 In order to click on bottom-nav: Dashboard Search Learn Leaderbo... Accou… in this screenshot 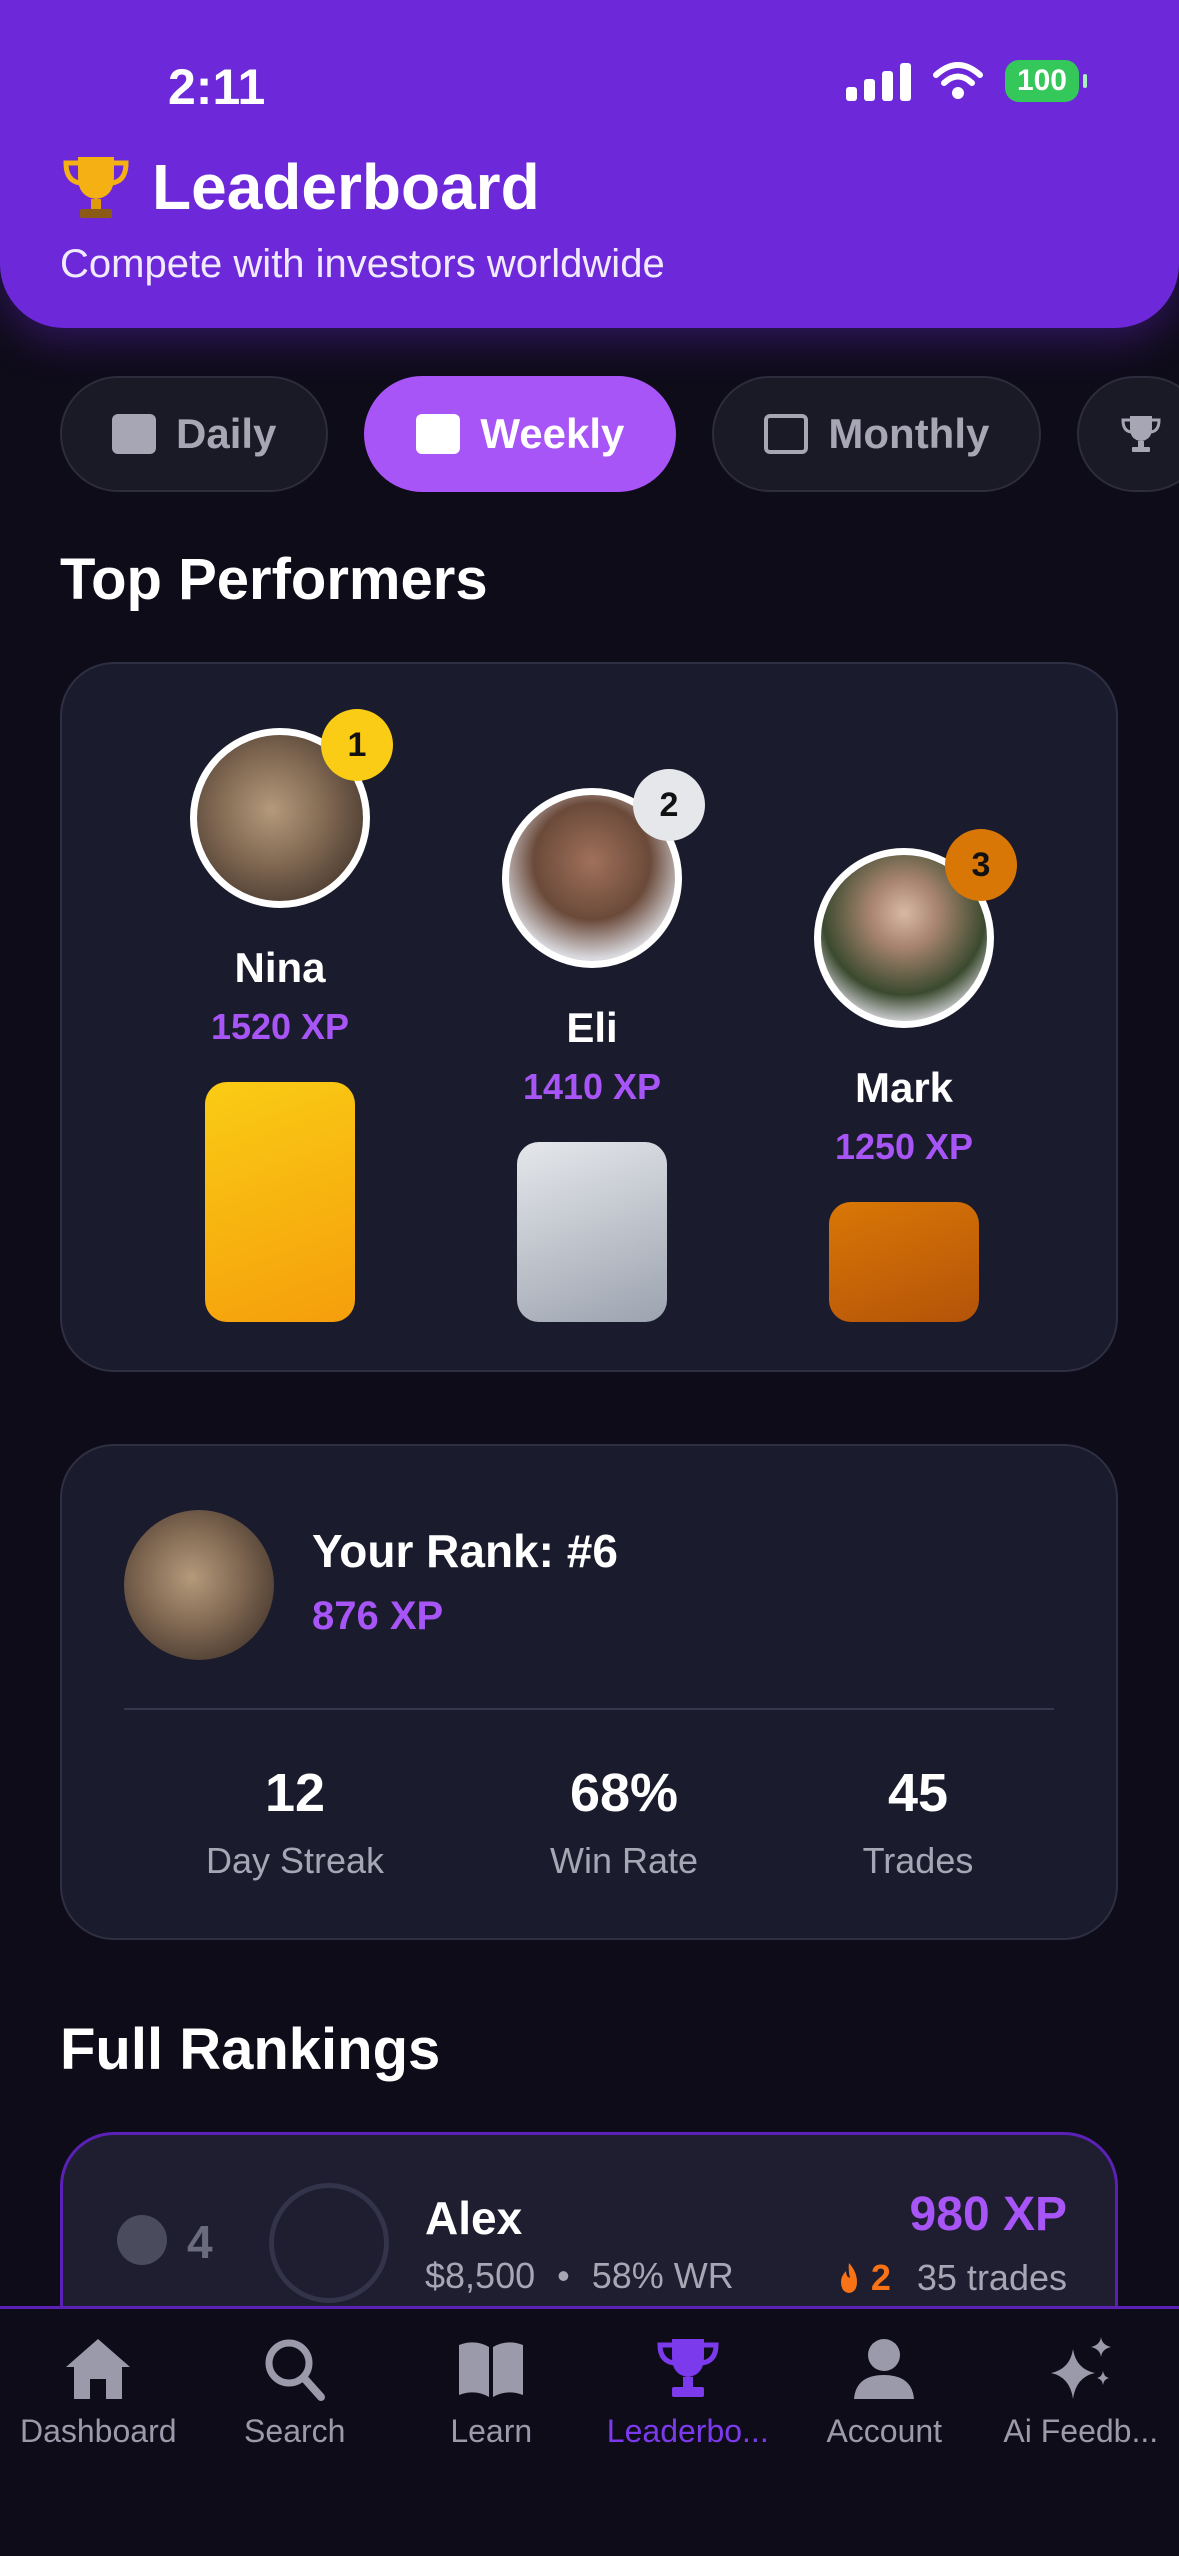, I will do `click(589, 2431)`.